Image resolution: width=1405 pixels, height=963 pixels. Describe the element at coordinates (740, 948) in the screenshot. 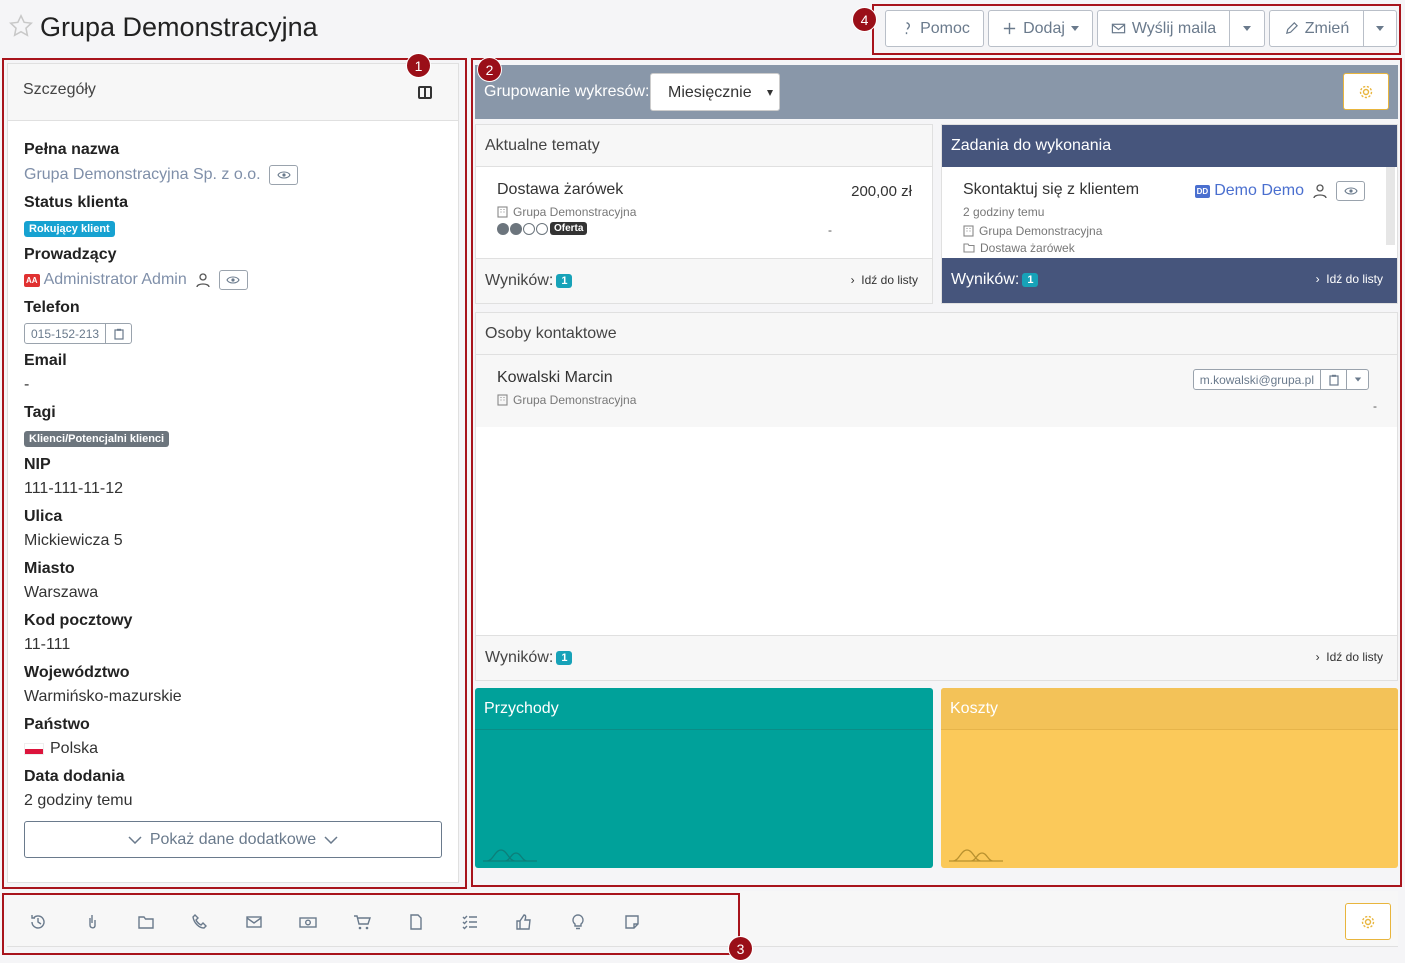

I see `annotation-badge-3: 3` at that location.